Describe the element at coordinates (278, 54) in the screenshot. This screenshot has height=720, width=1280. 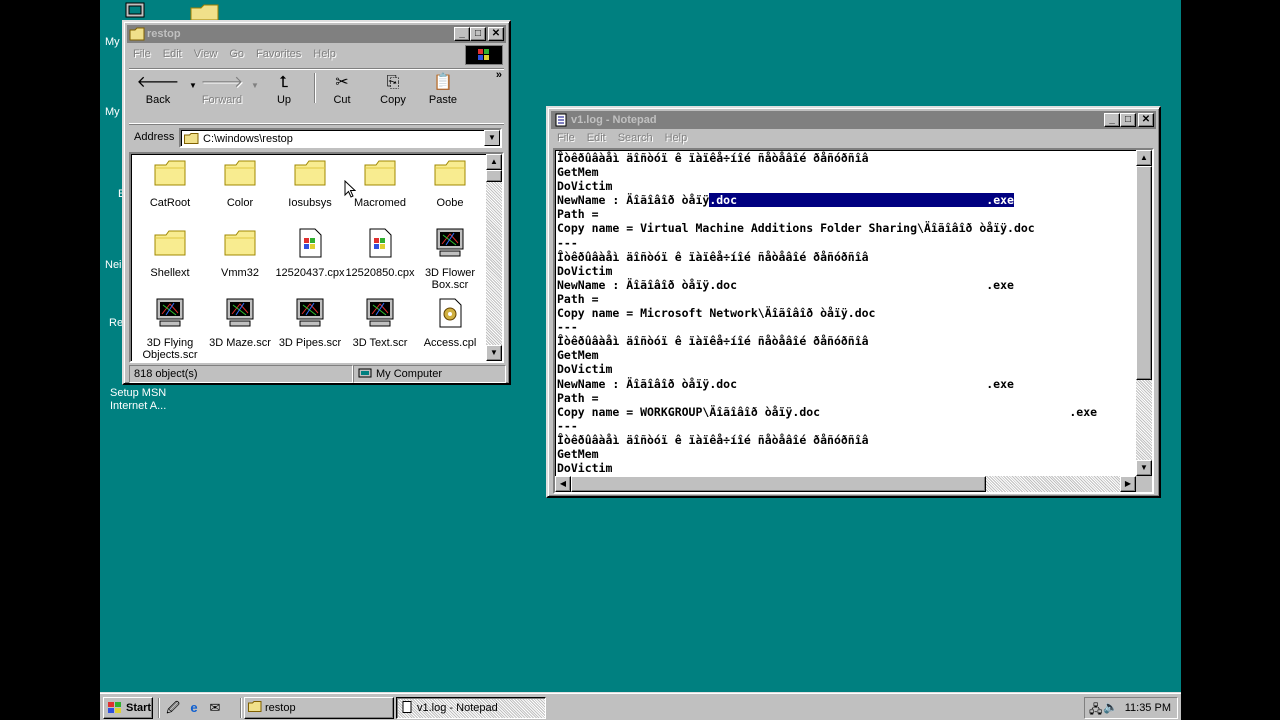
I see `menu-favorites: Favorites` at that location.